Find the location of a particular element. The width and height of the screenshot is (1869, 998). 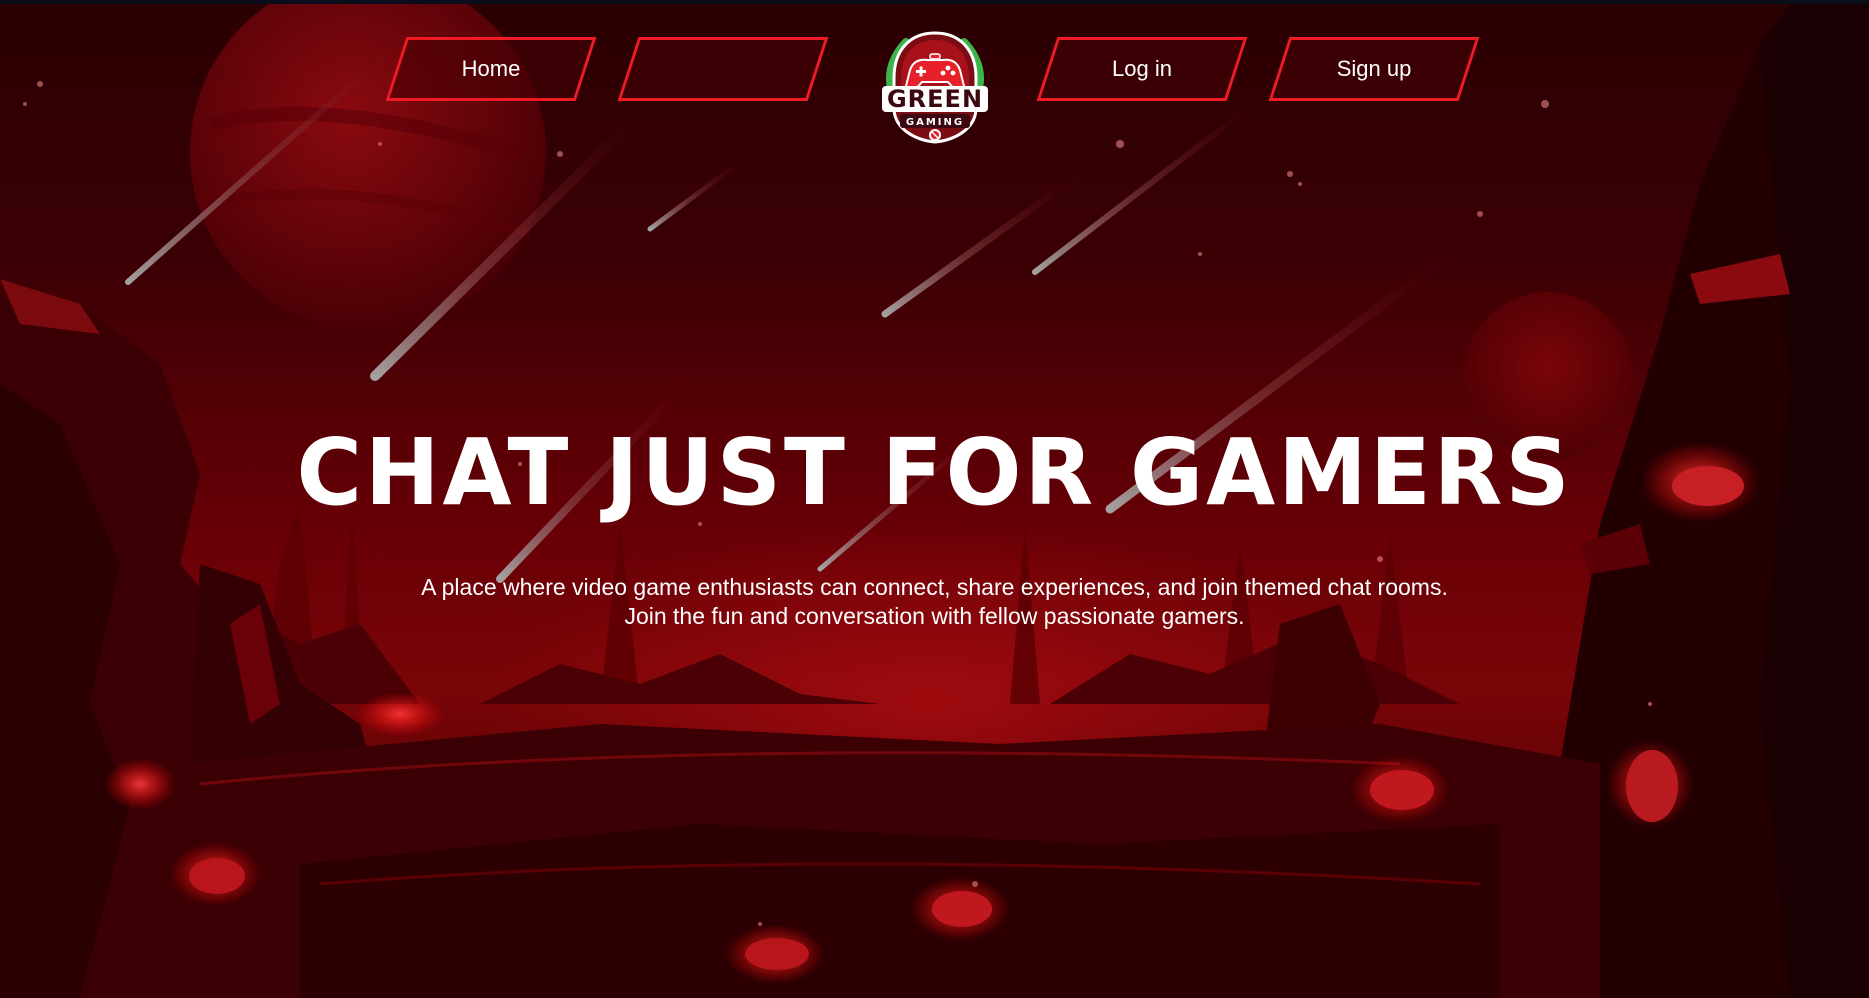

nav-login-label: Log in is located at coordinates (1142, 68).